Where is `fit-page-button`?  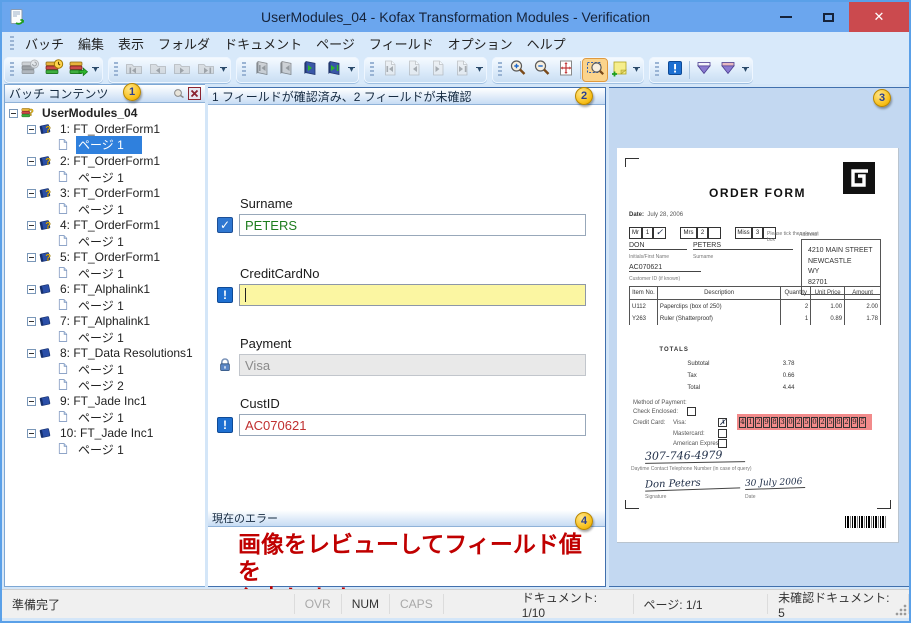
fit-page-button is located at coordinates (566, 70).